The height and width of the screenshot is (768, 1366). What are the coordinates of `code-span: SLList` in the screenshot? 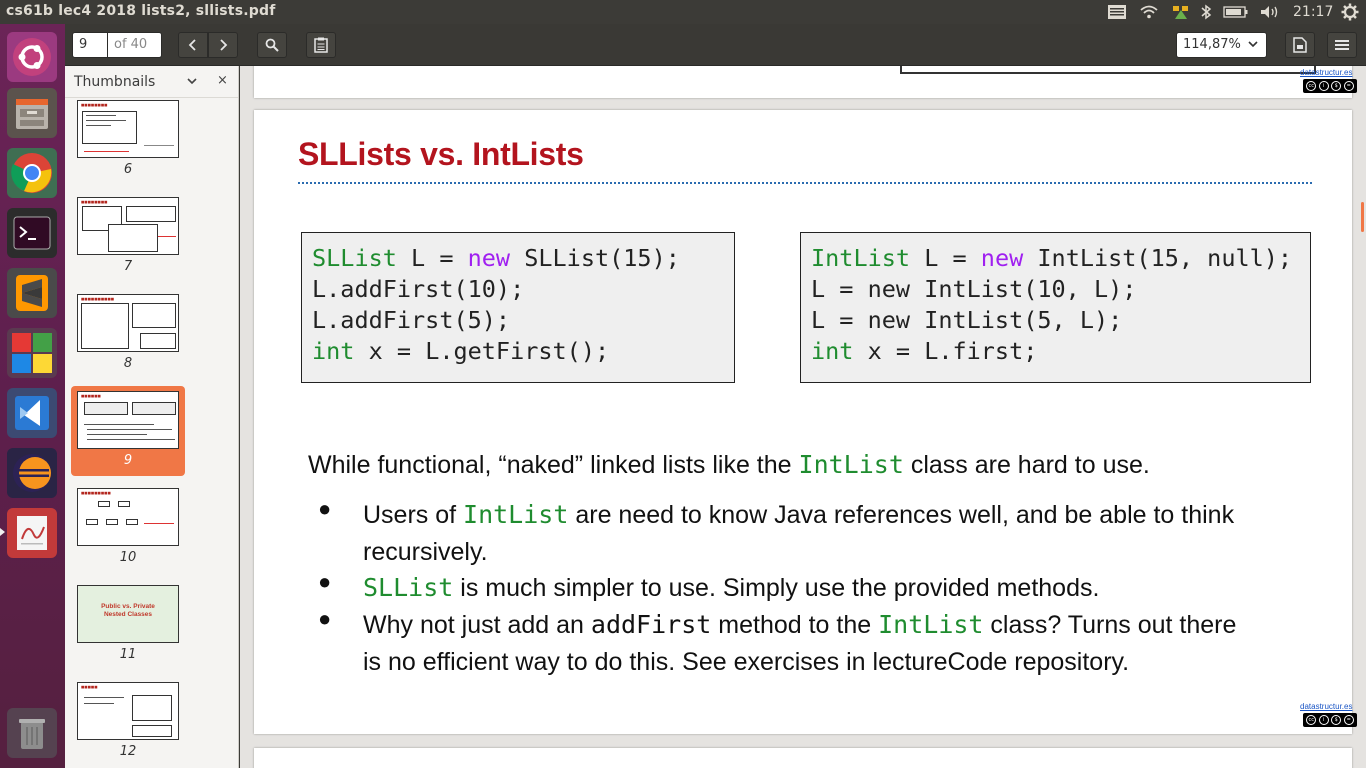 It's located at (408, 587).